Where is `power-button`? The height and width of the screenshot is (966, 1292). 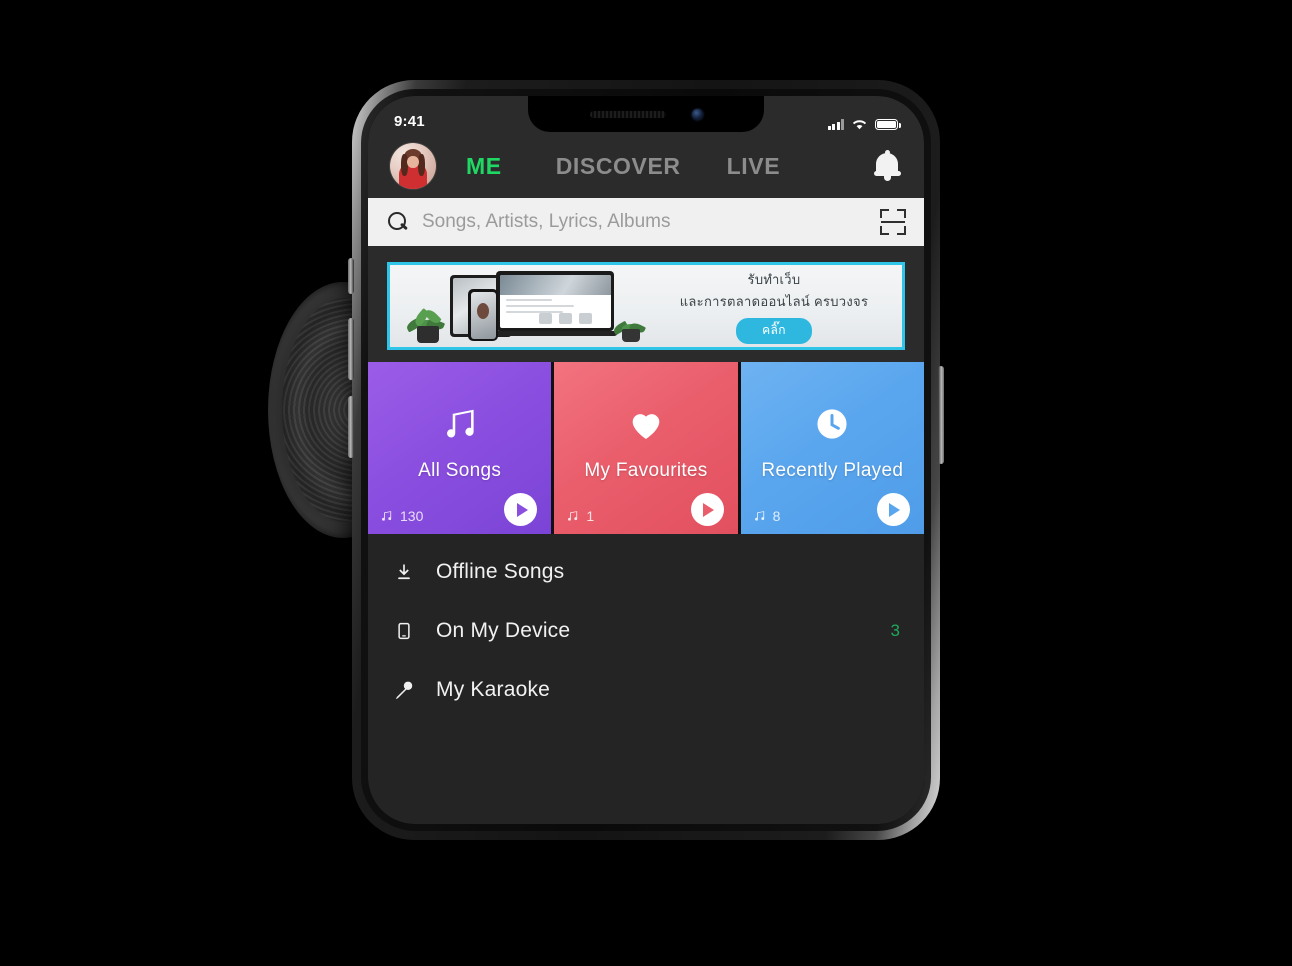 power-button is located at coordinates (941, 415).